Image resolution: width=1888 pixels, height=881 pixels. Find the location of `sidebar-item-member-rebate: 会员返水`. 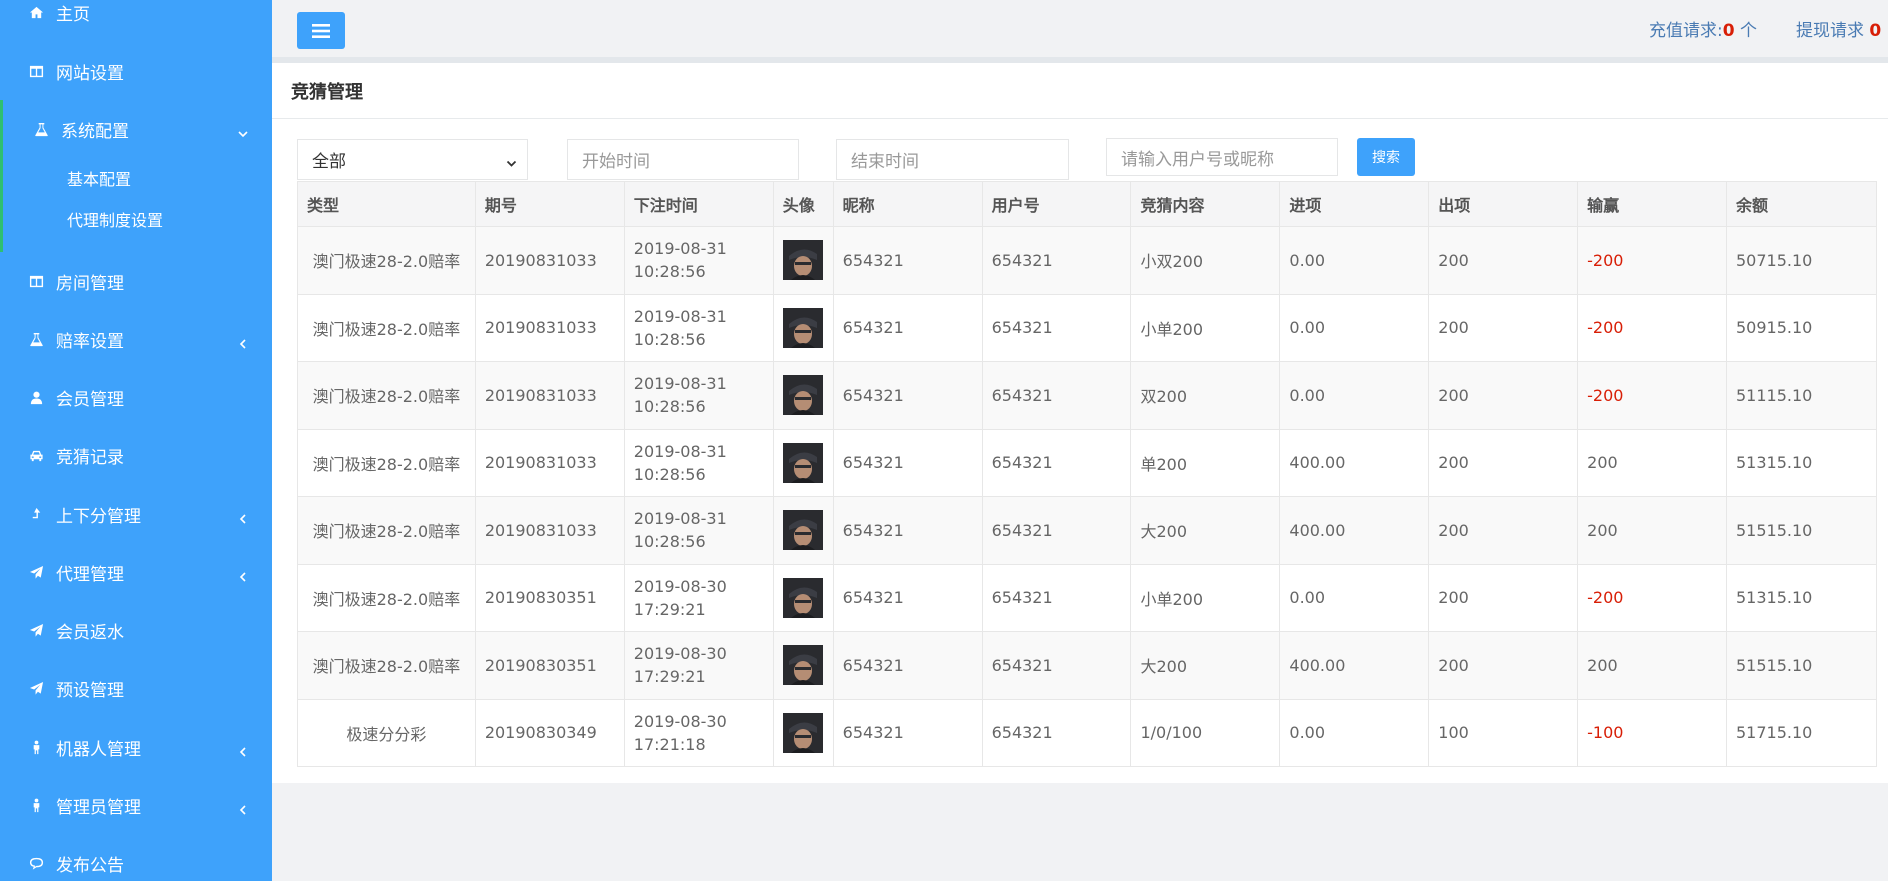

sidebar-item-member-rebate: 会员返水 is located at coordinates (136, 630).